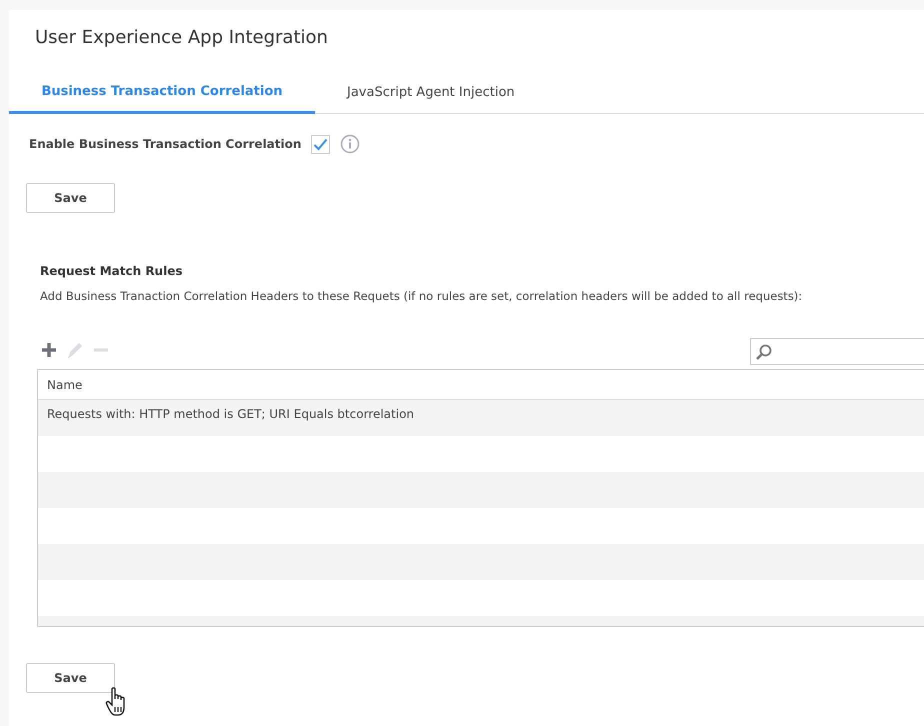 Image resolution: width=924 pixels, height=726 pixels. What do you see at coordinates (837, 351) in the screenshot?
I see `search-field` at bounding box center [837, 351].